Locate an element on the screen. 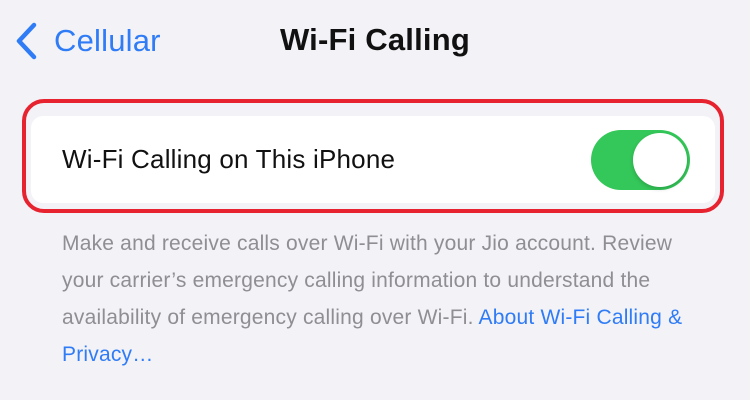  page-title: Wi-Fi Calling is located at coordinates (375, 39).